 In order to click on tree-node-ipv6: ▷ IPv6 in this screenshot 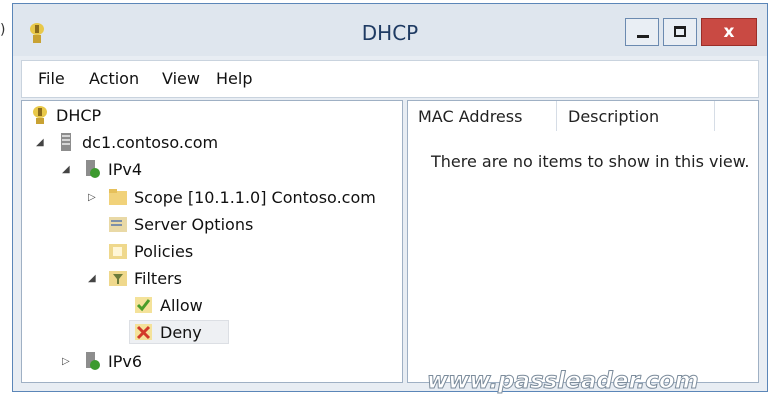, I will do `click(126, 362)`.